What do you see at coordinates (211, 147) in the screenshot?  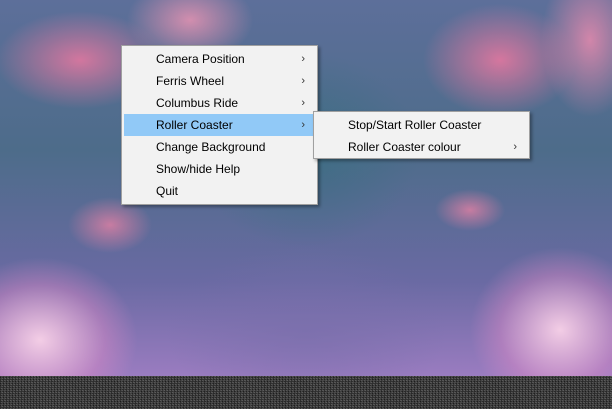 I see `menu-item-label: Change Background` at bounding box center [211, 147].